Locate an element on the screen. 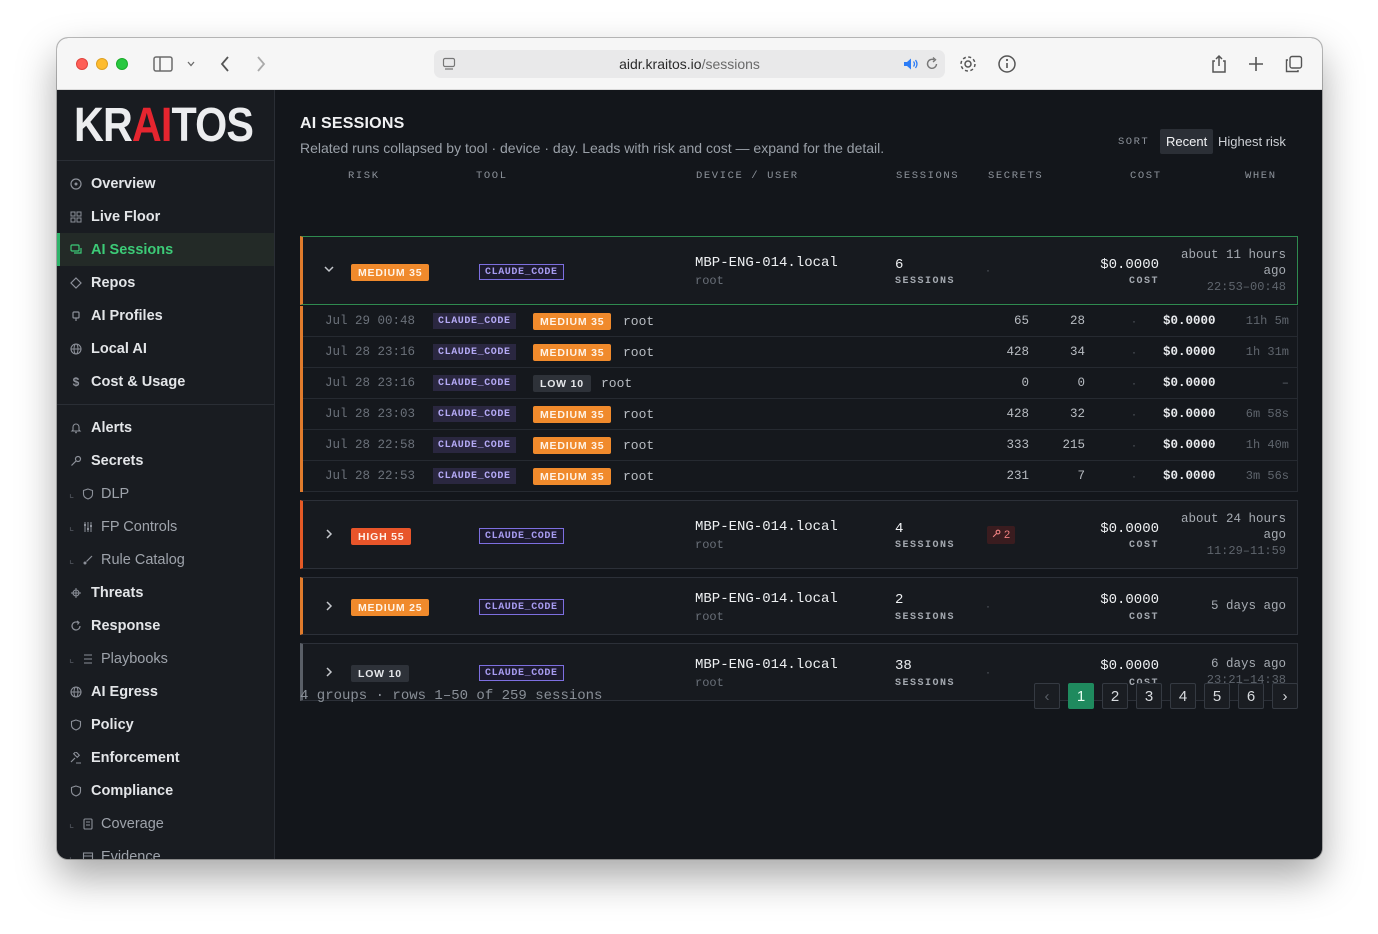  sidebar-item-policy: Policy is located at coordinates (165, 724).